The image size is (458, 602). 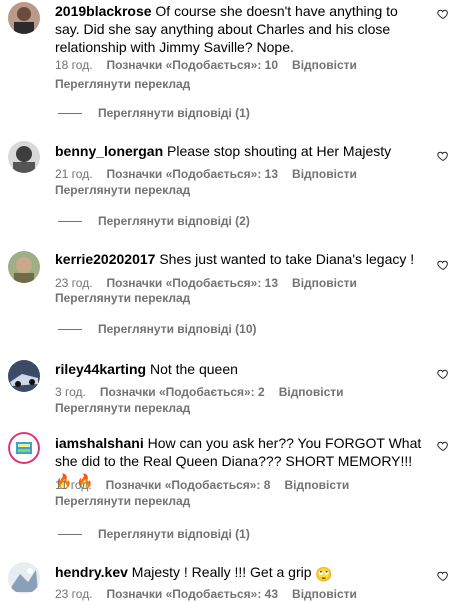 I want to click on comment-body: Not the queen, so click(x=193, y=369).